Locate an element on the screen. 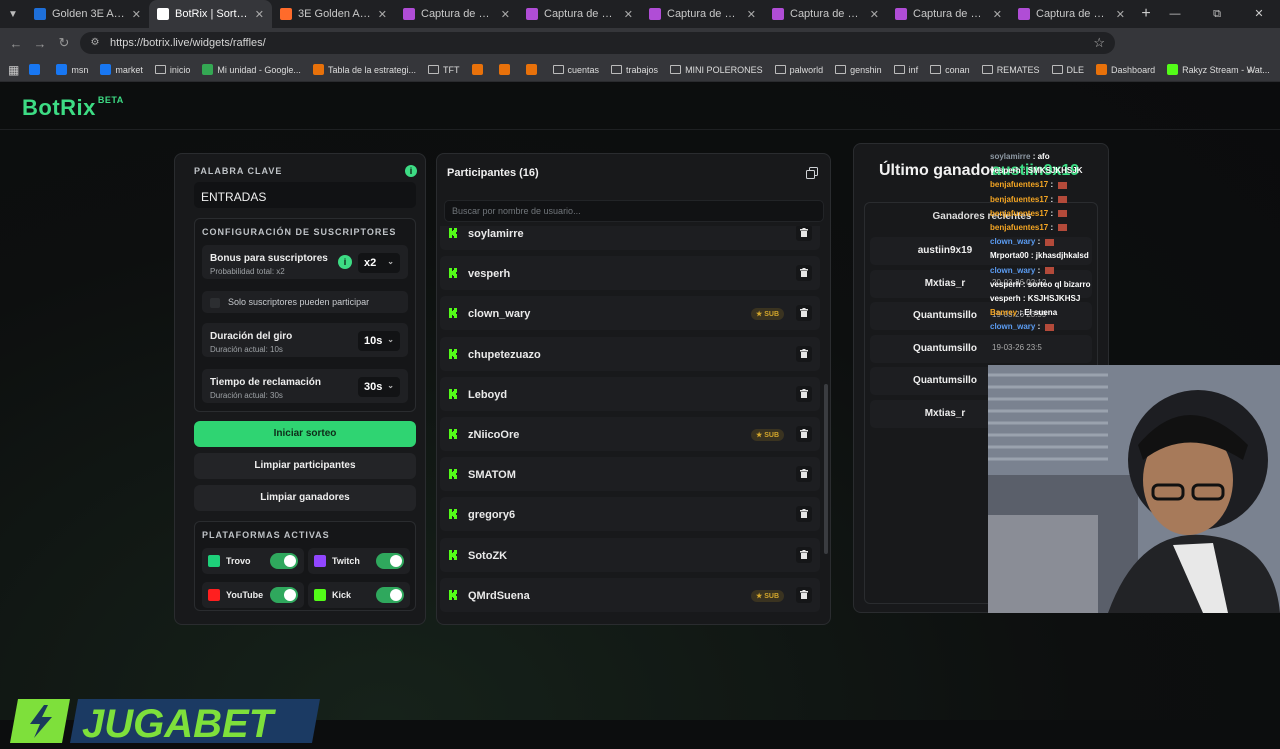 This screenshot has height=749, width=1280. bookmark-item: palworld is located at coordinates (798, 70).